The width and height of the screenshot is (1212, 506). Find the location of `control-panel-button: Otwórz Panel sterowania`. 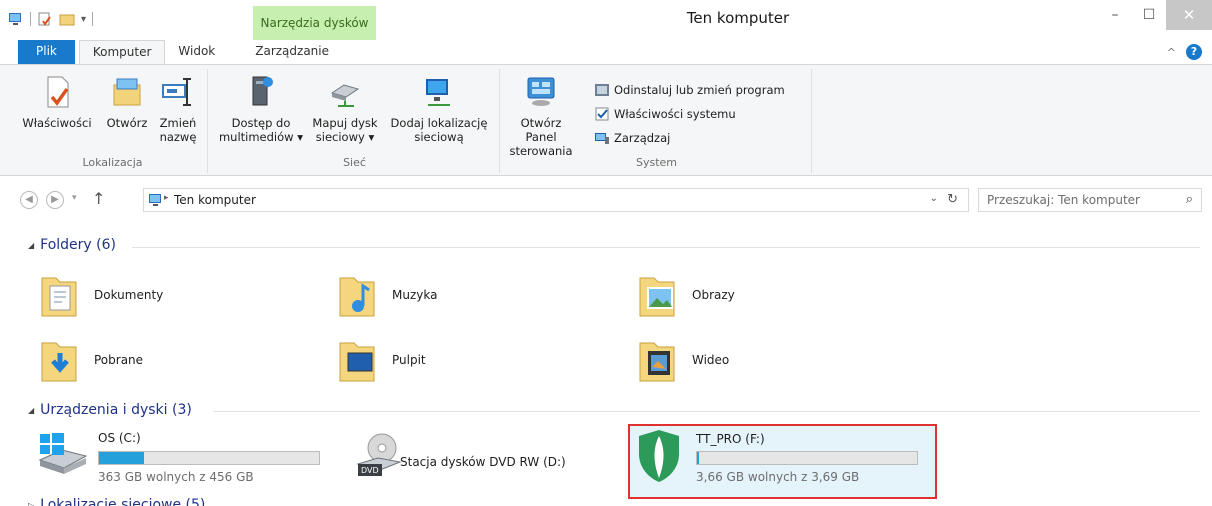

control-panel-button: Otwórz Panel sterowania is located at coordinates (541, 116).